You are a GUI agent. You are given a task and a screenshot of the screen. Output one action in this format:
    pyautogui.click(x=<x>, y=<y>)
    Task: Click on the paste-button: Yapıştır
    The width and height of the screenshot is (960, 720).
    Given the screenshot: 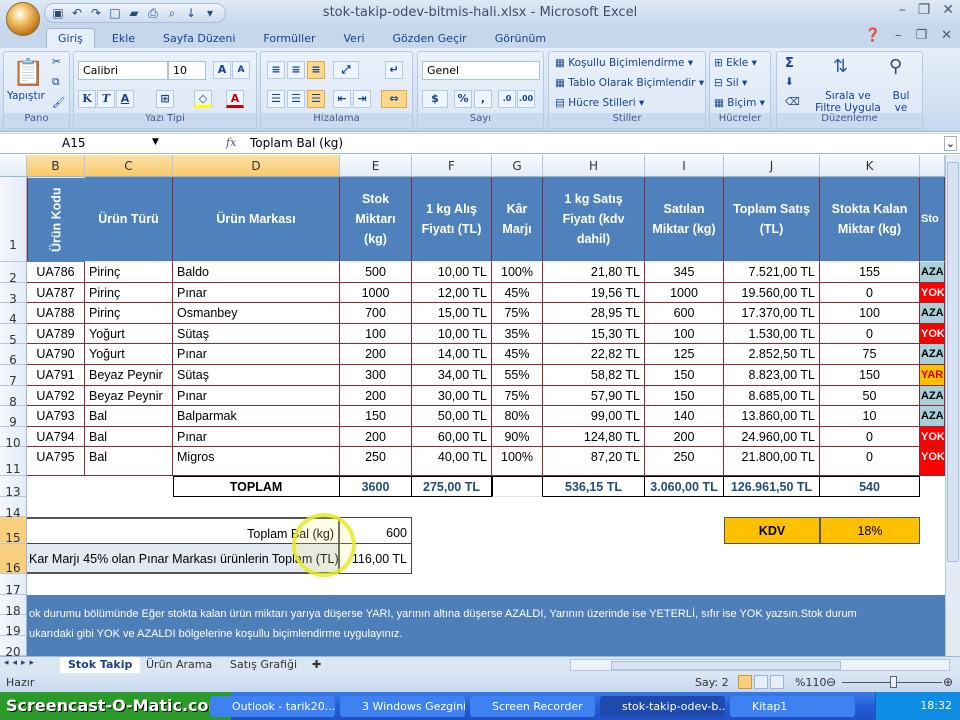 What is the action you would take?
    pyautogui.click(x=26, y=96)
    